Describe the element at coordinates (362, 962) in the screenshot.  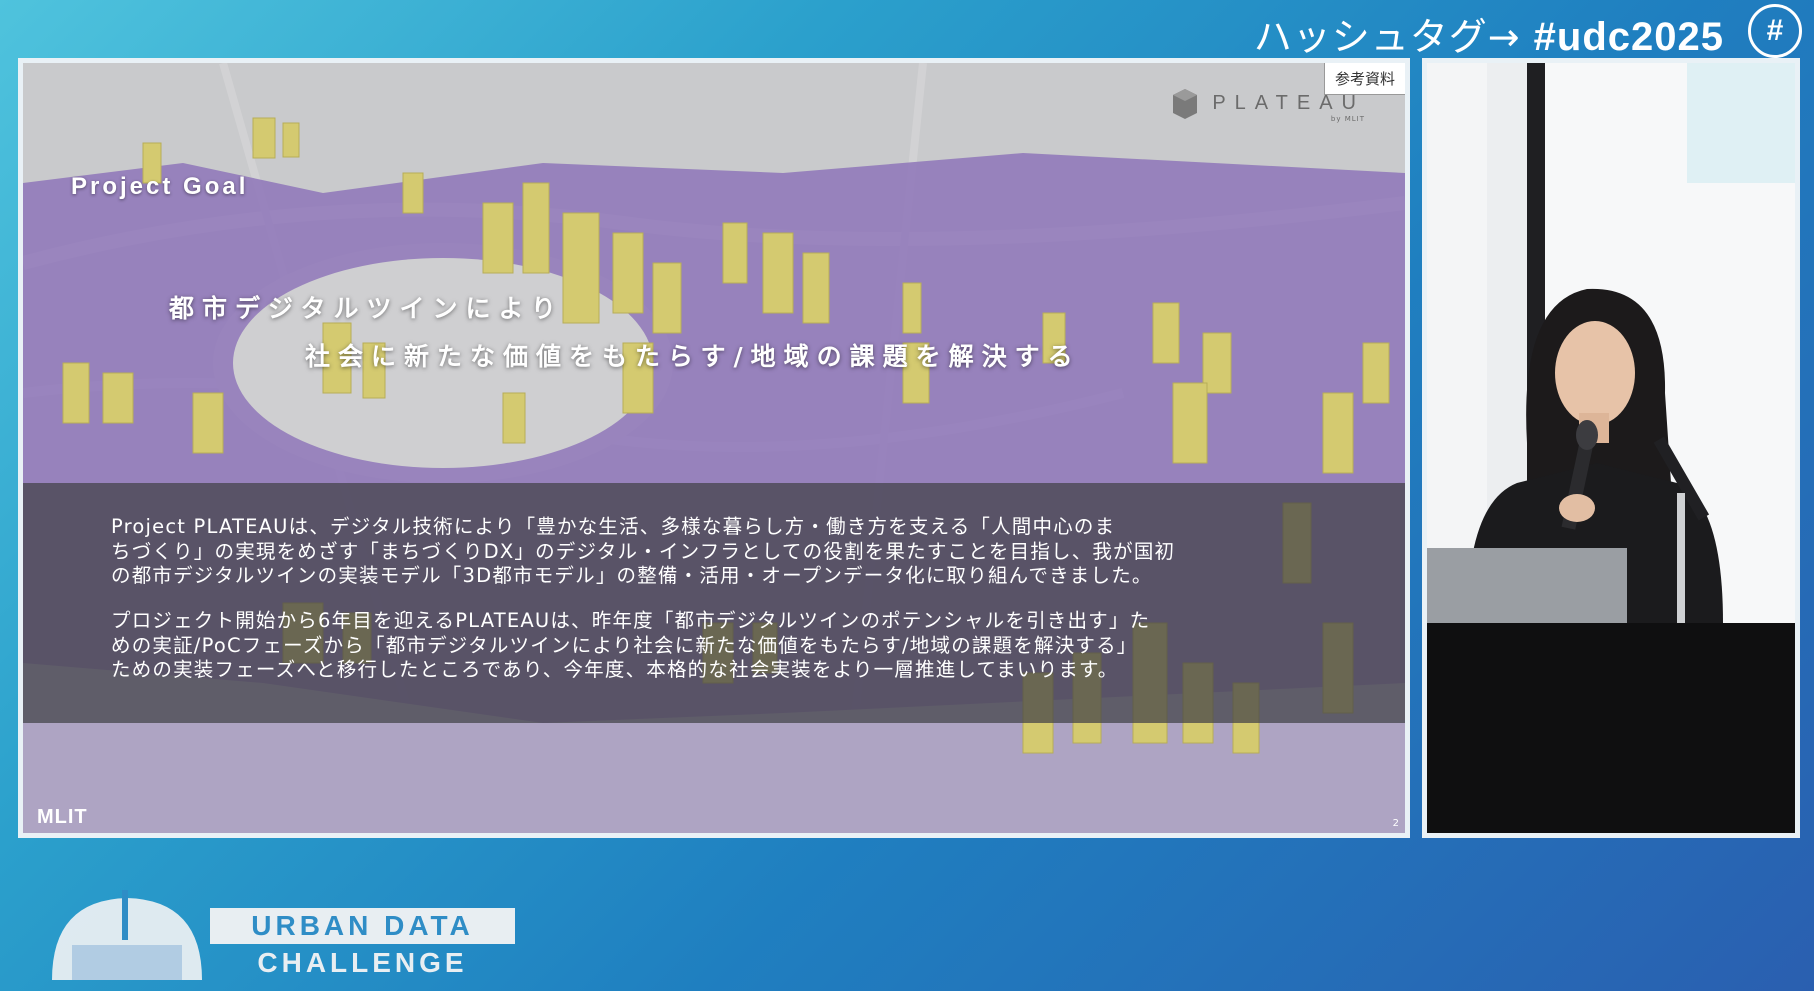
I see `logo-line-2: CHALLENGE` at that location.